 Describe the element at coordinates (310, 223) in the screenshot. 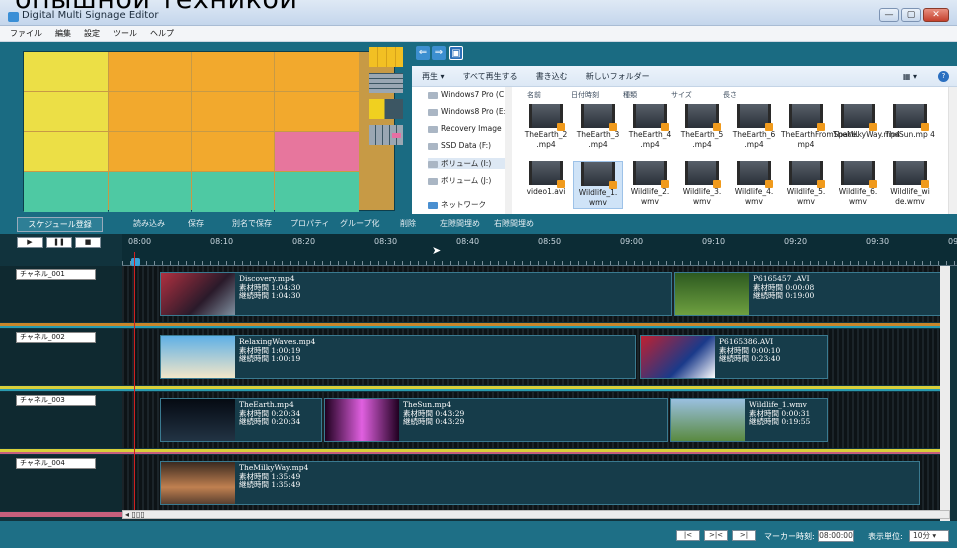

I see `properties-button: プロパティ` at that location.